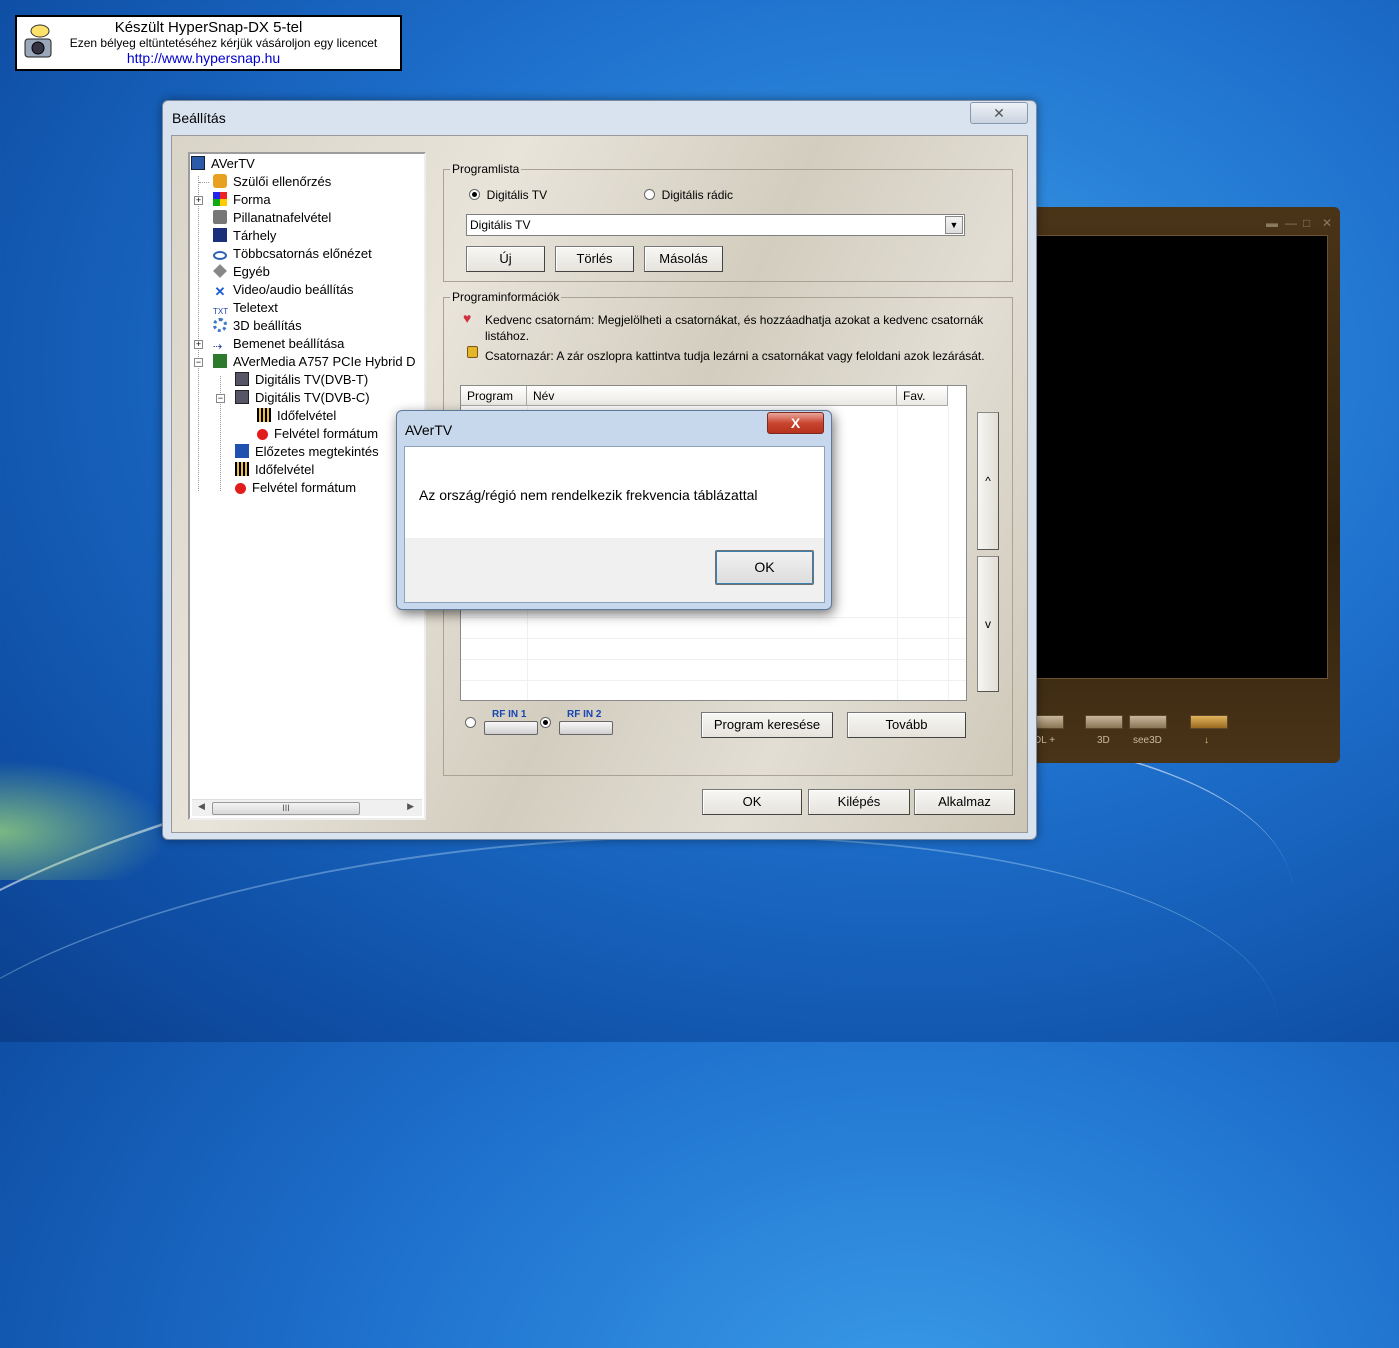  I want to click on restore-icon: —, so click(1291, 223).